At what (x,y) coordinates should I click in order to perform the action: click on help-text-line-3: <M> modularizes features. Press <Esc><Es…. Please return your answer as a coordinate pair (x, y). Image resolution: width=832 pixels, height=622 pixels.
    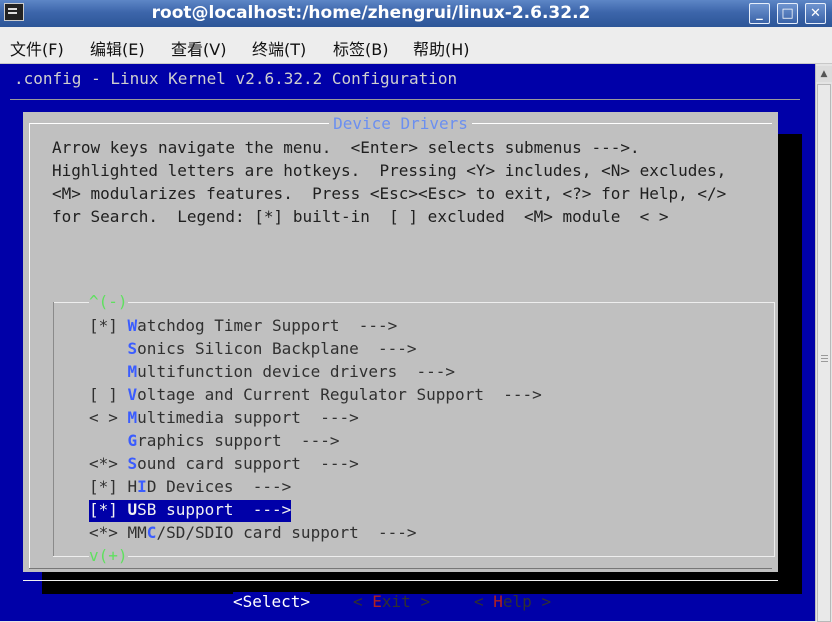
    Looking at the image, I should click on (389, 193).